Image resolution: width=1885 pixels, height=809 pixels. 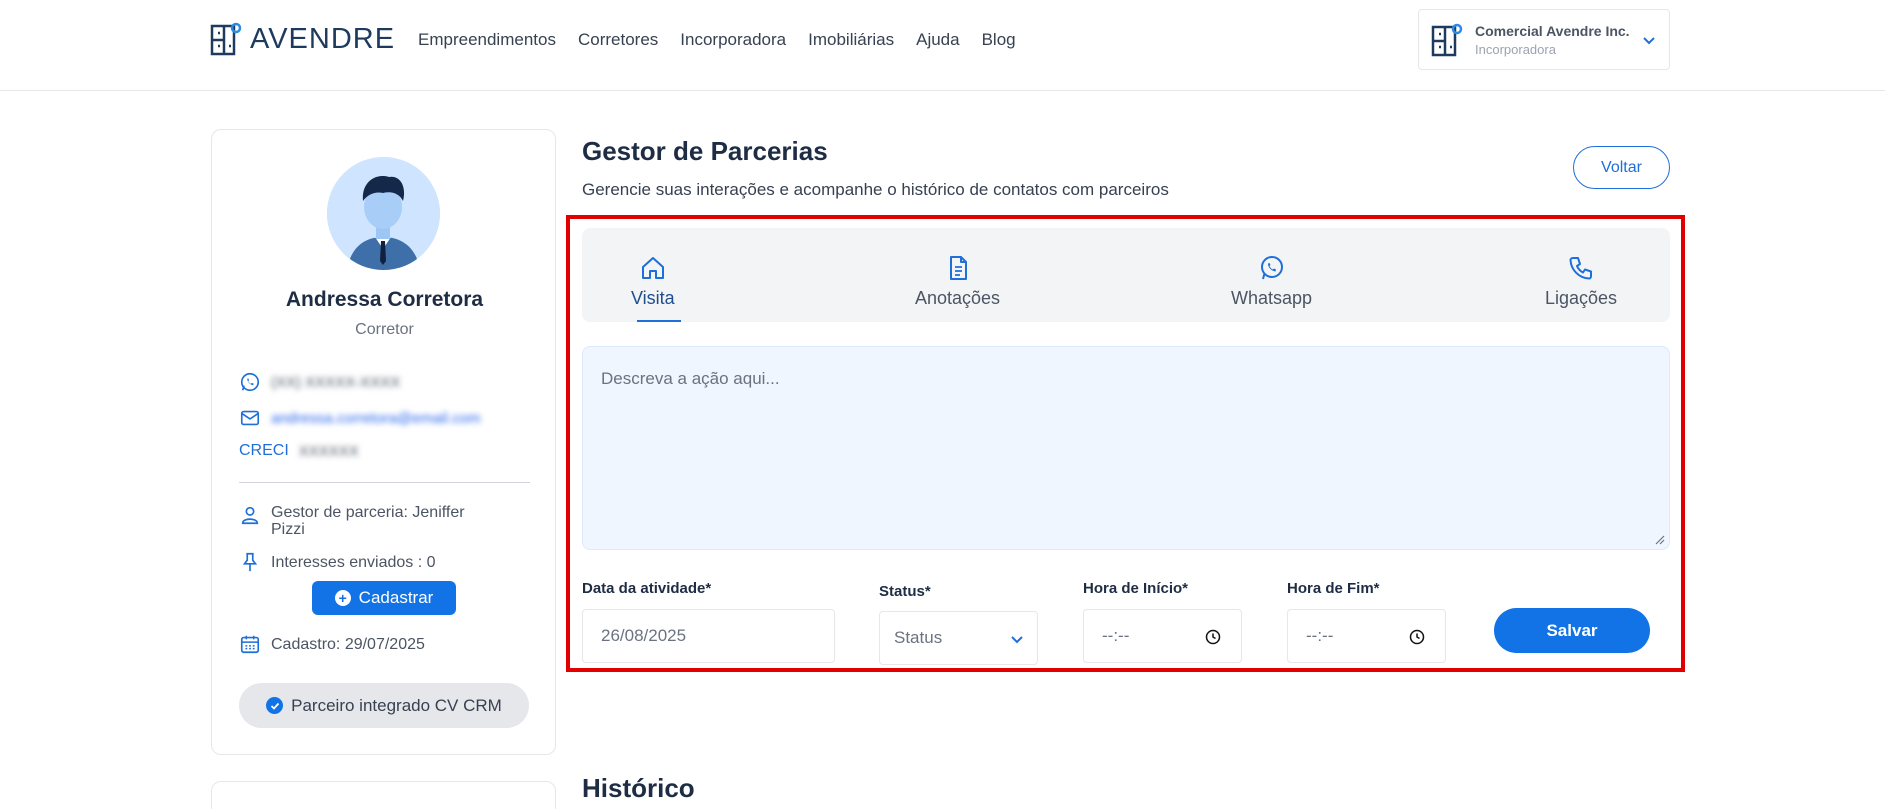 I want to click on page-title: Gestor de Parcerias, so click(x=705, y=151).